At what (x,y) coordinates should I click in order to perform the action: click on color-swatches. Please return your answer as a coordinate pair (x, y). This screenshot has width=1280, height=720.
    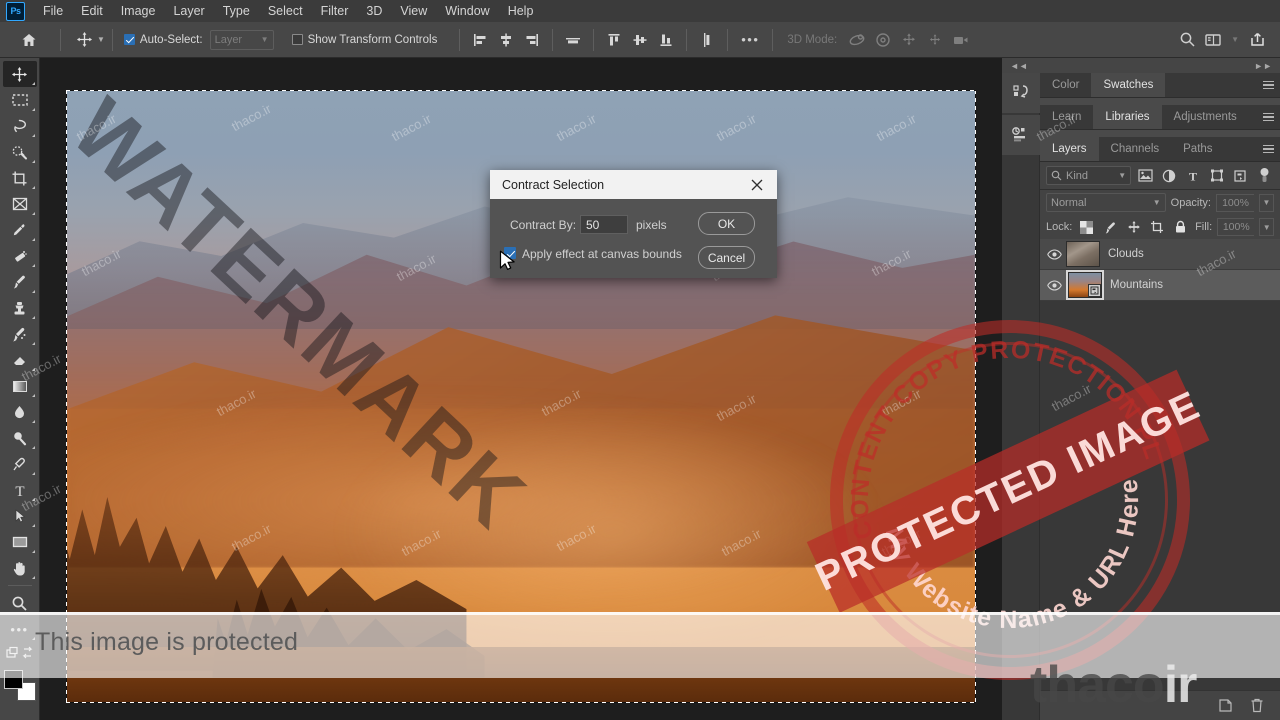
    Looking at the image, I should click on (19, 685).